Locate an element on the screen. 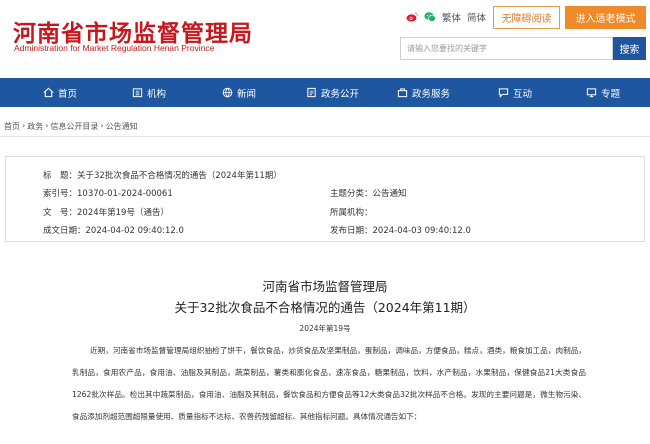 The image size is (650, 444). accessibility-button: 无障碍阅读 is located at coordinates (526, 17).